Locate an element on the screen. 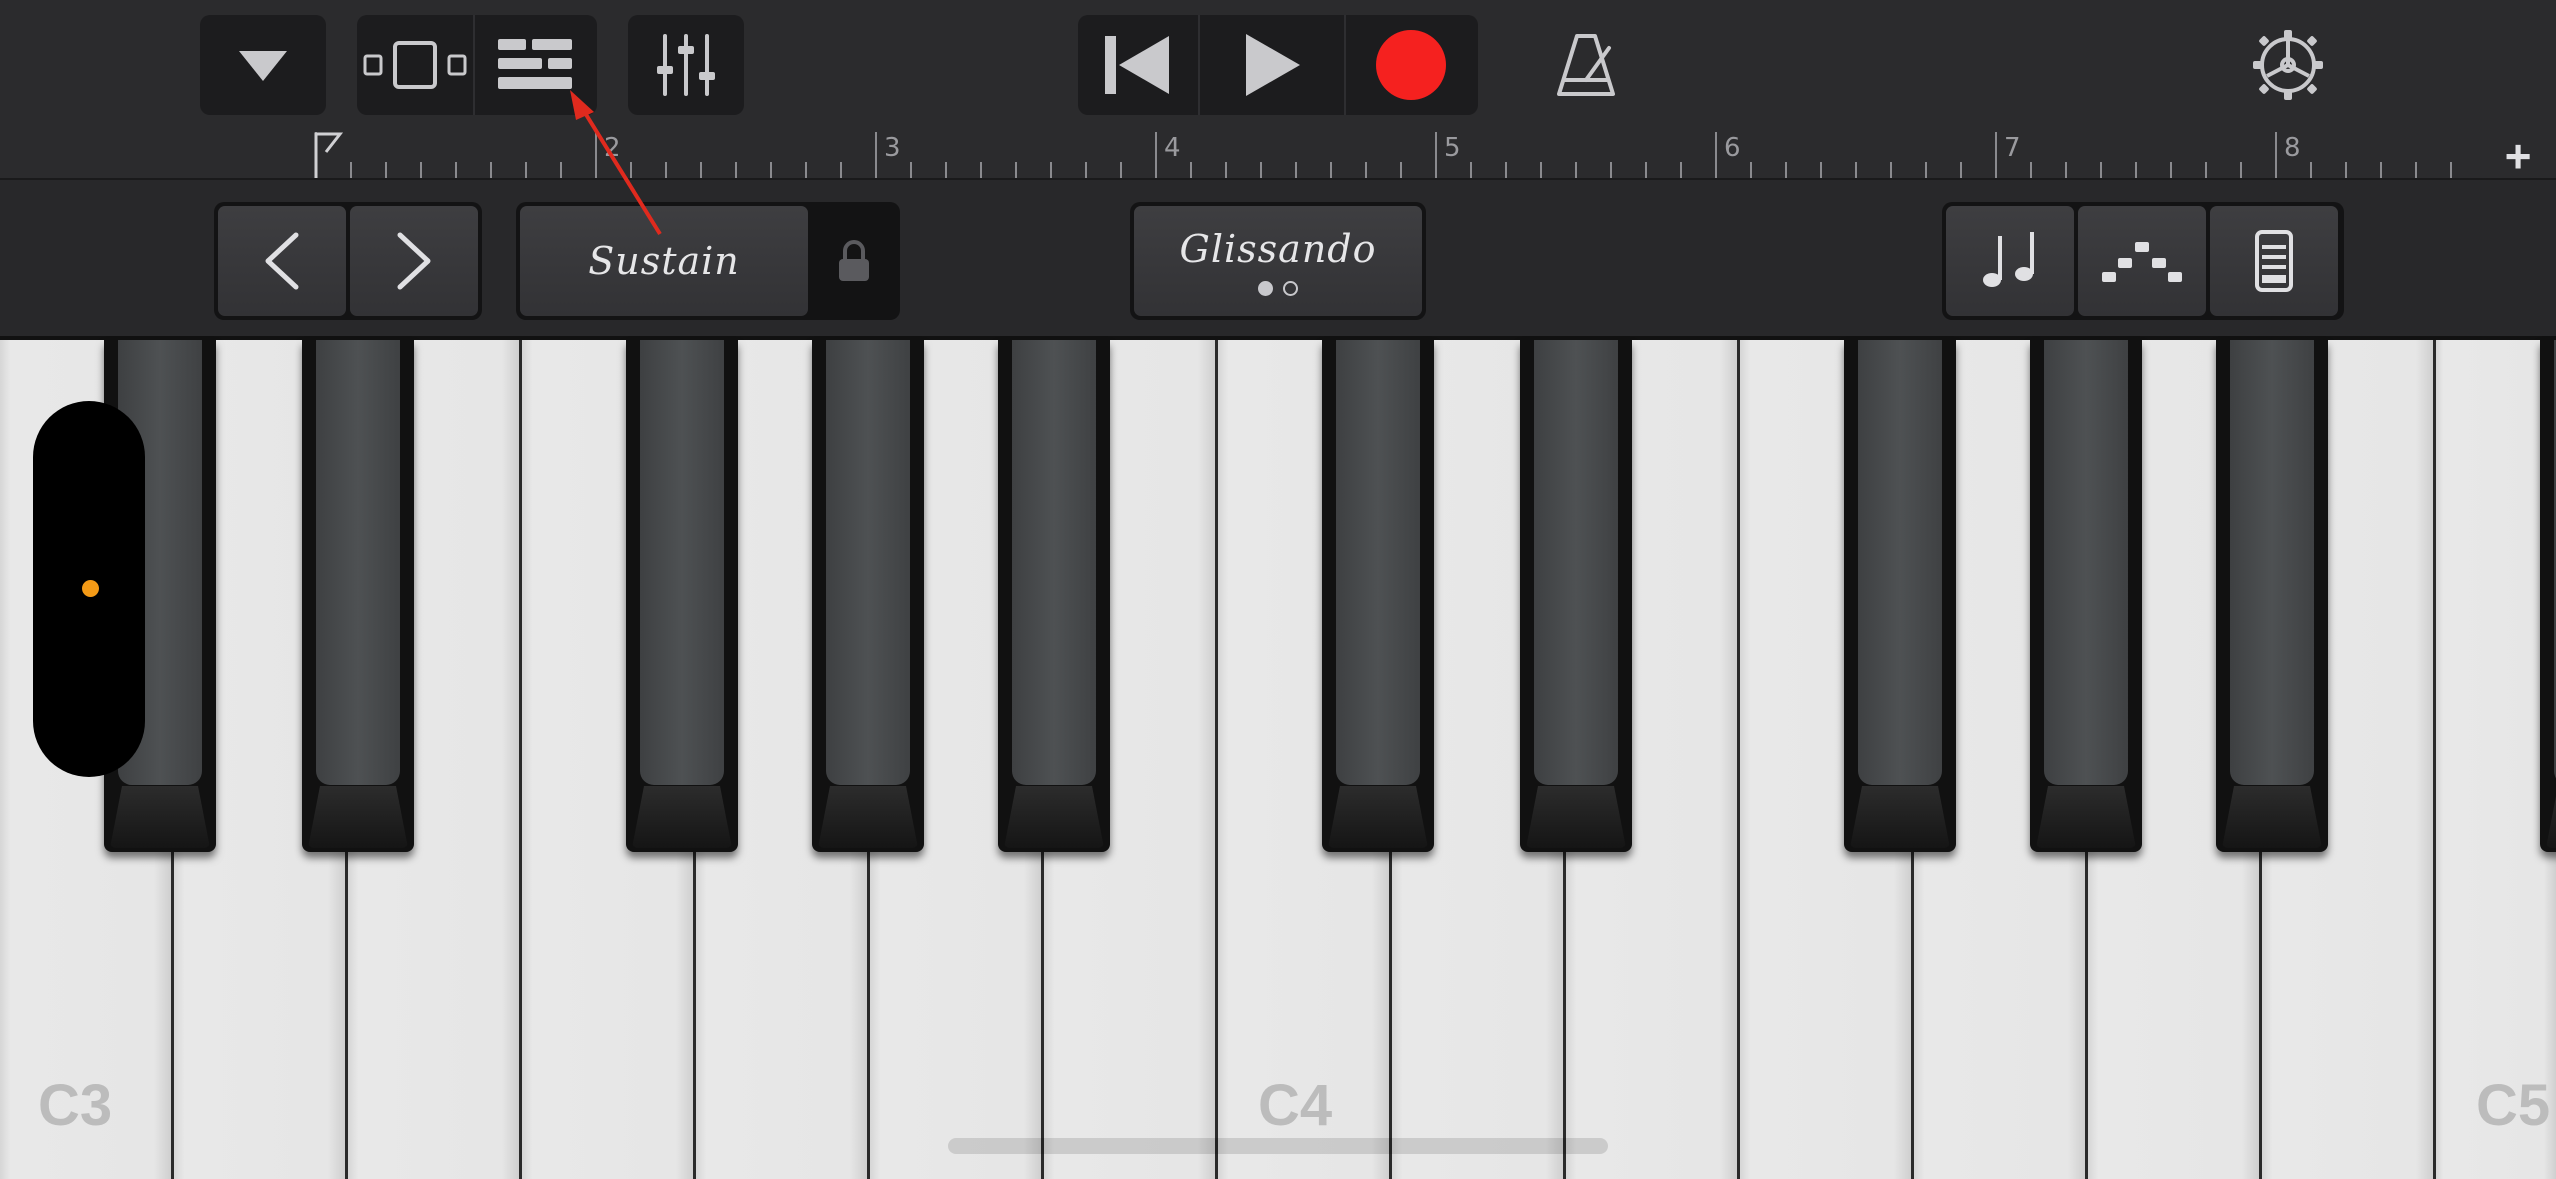 Image resolution: width=2556 pixels, height=1179 pixels. timeline-ruler: 2 3 4 5 6 7 8 + is located at coordinates (1278, 155).